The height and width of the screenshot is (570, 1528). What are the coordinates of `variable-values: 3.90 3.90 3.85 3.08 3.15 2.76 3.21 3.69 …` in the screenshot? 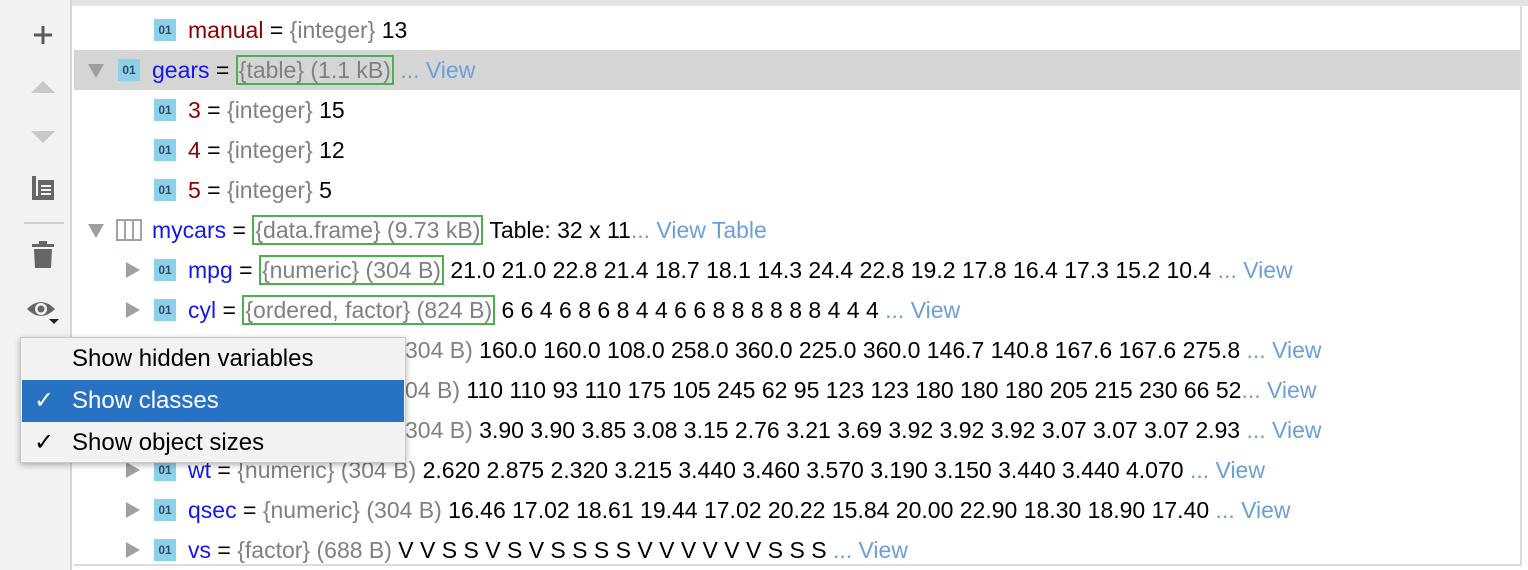 It's located at (859, 430).